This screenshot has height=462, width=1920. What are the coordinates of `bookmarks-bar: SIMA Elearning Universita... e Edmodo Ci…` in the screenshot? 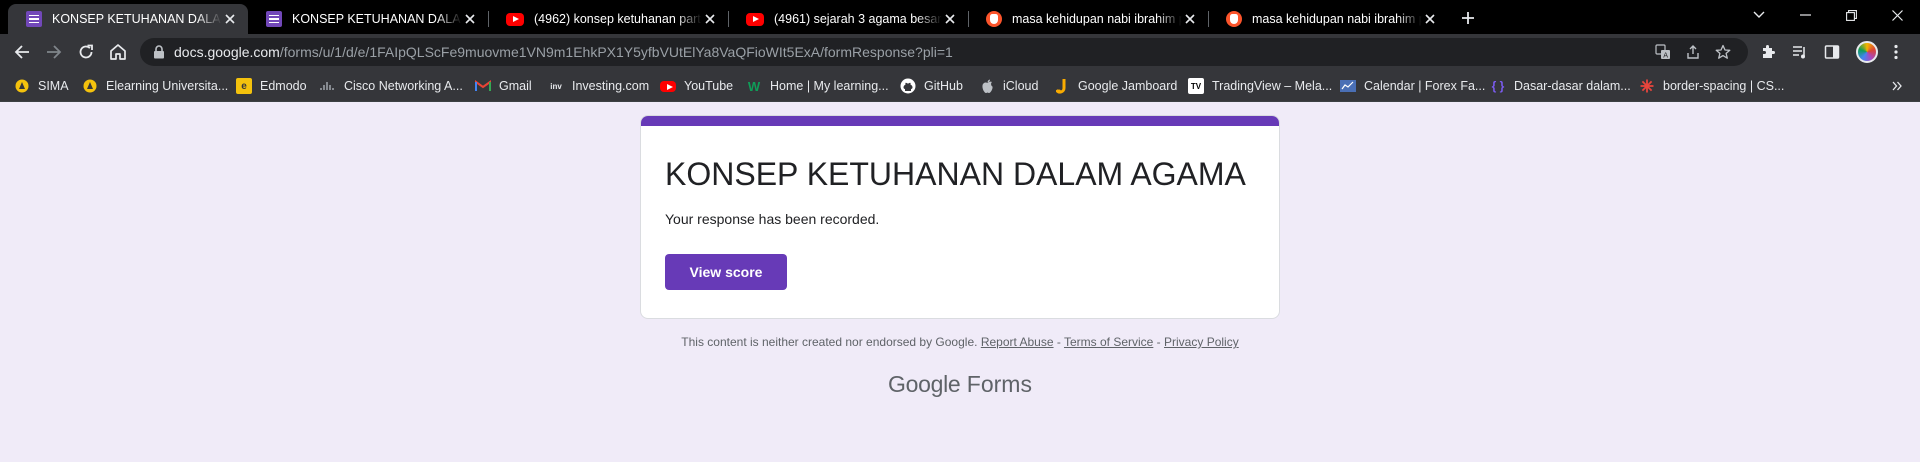 It's located at (960, 86).